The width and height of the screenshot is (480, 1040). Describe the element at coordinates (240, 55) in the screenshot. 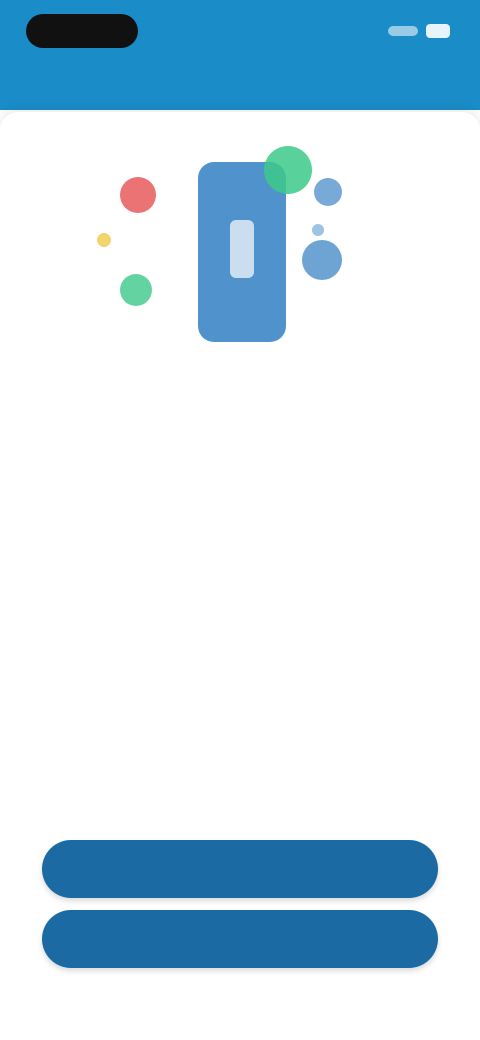

I see `app-header` at that location.